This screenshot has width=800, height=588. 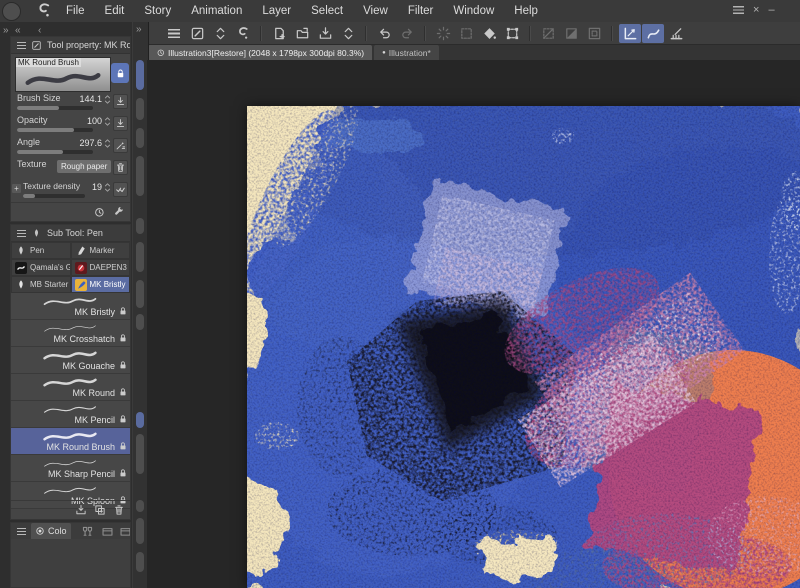 I want to click on open-clip-studio-button, so click(x=243, y=33).